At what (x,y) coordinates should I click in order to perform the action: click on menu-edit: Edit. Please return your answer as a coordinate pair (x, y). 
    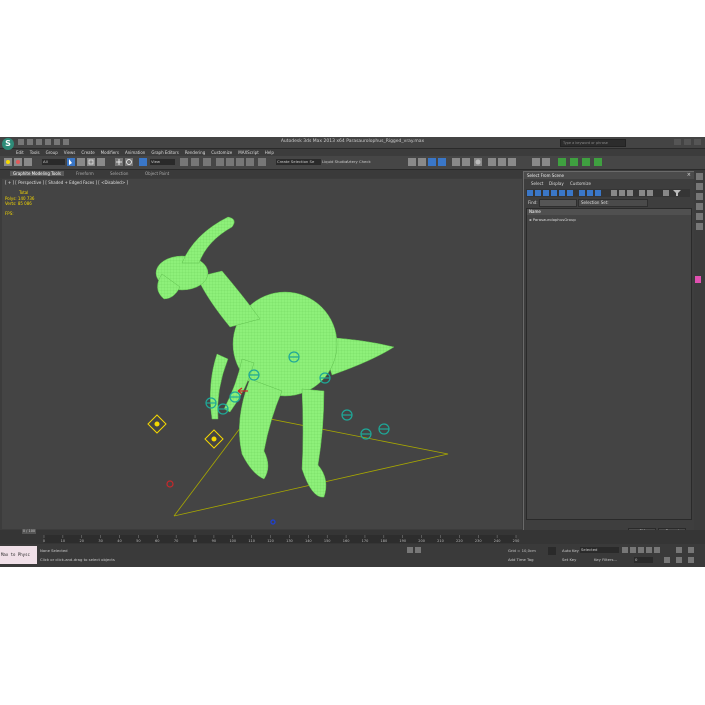
    Looking at the image, I should click on (20, 152).